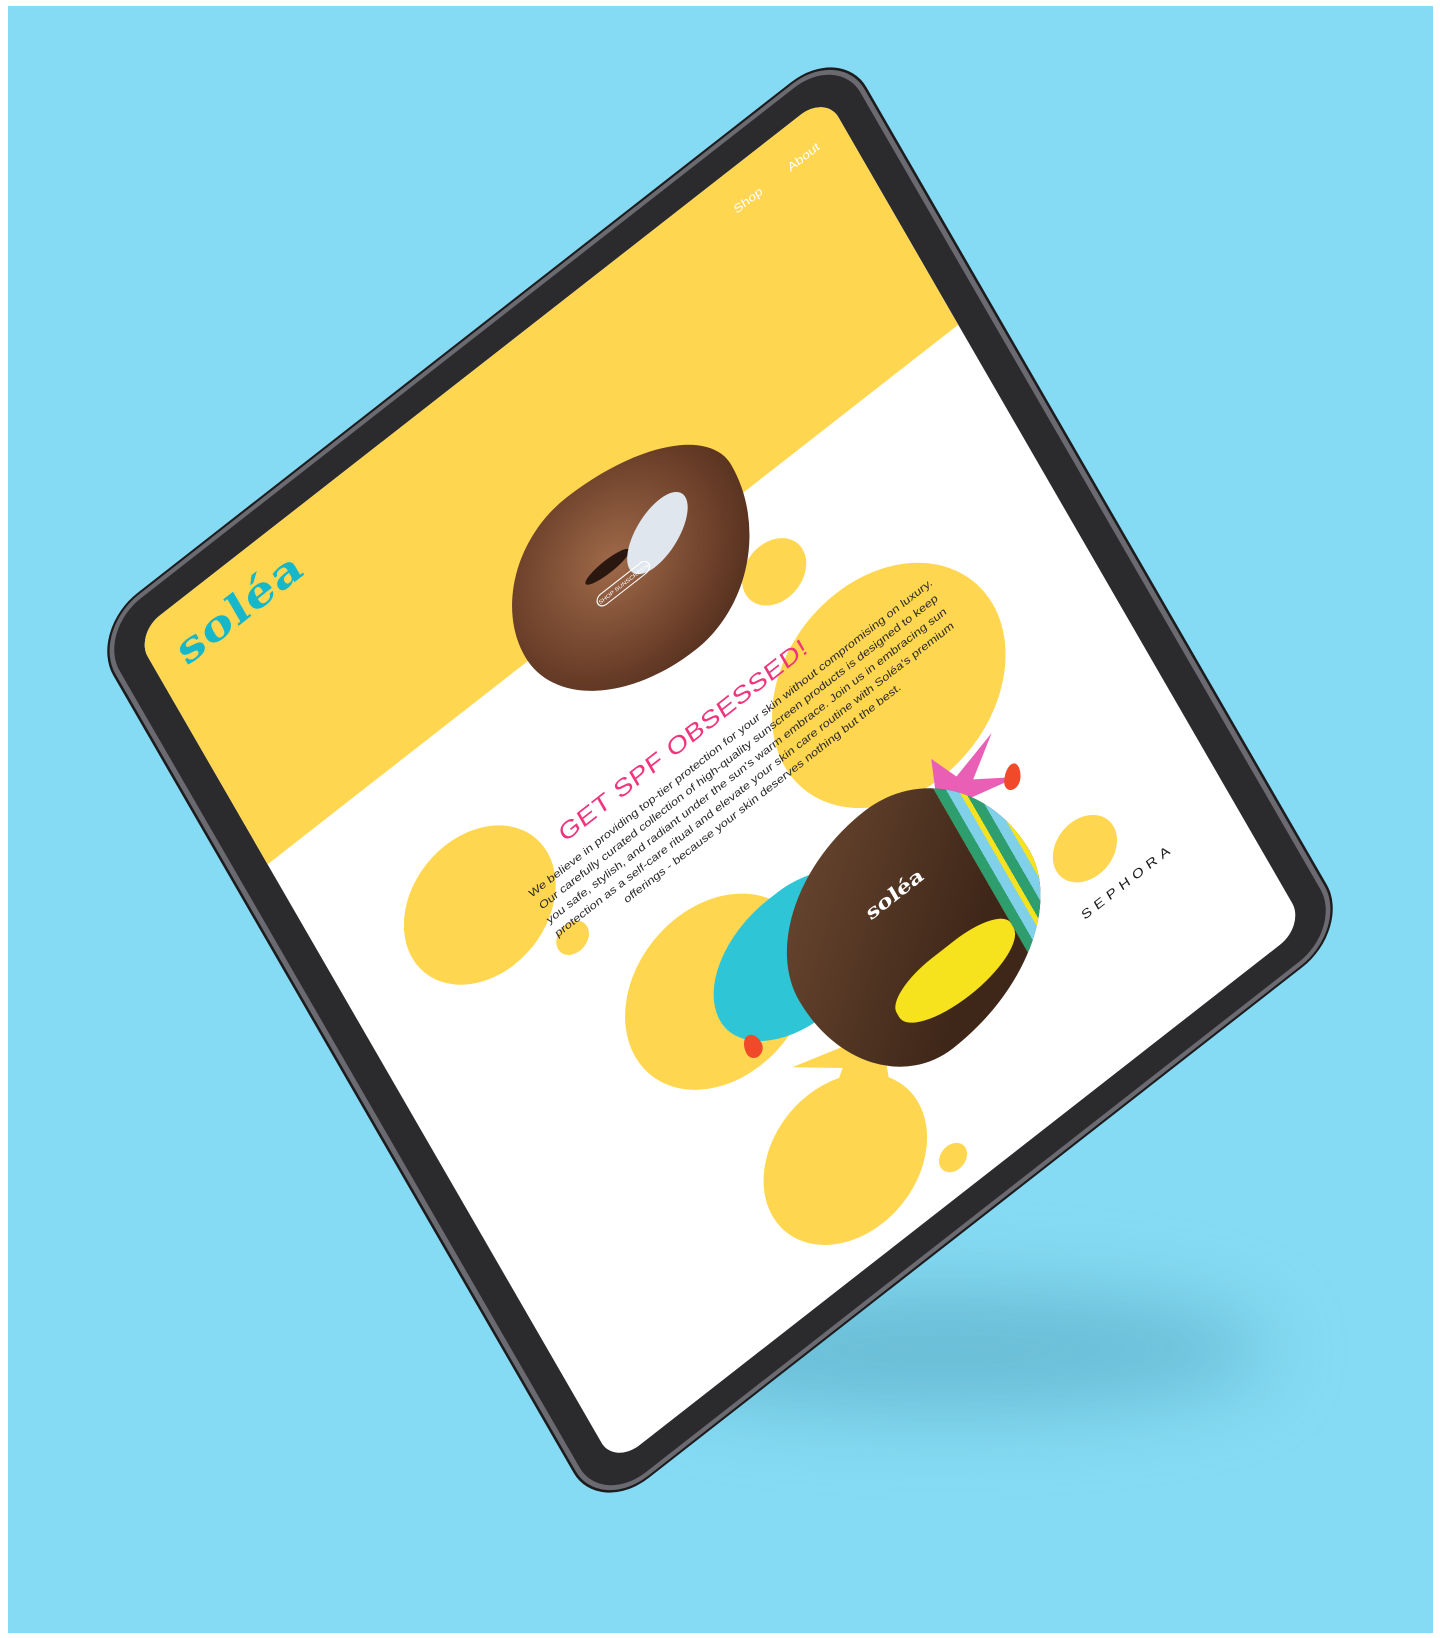  I want to click on feature-beach-image: soléa, so click(914, 925).